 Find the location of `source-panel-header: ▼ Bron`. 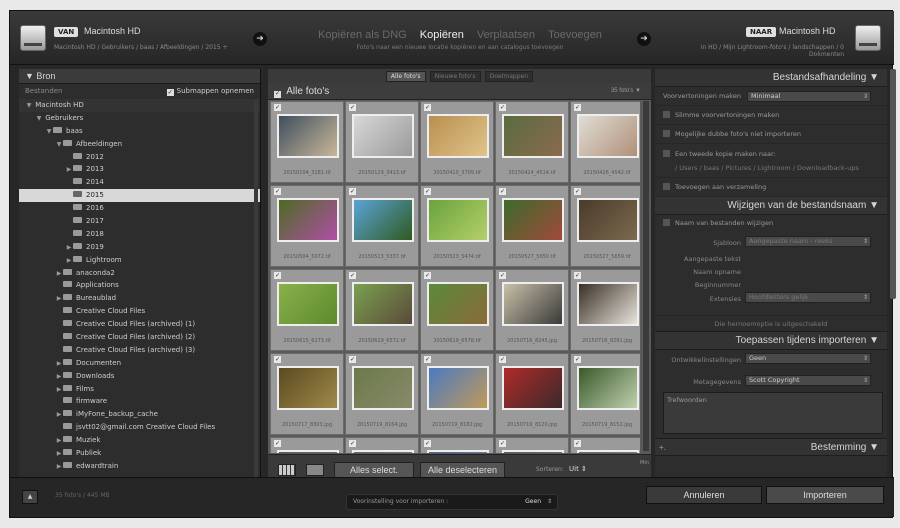

source-panel-header: ▼ Bron is located at coordinates (139, 76).